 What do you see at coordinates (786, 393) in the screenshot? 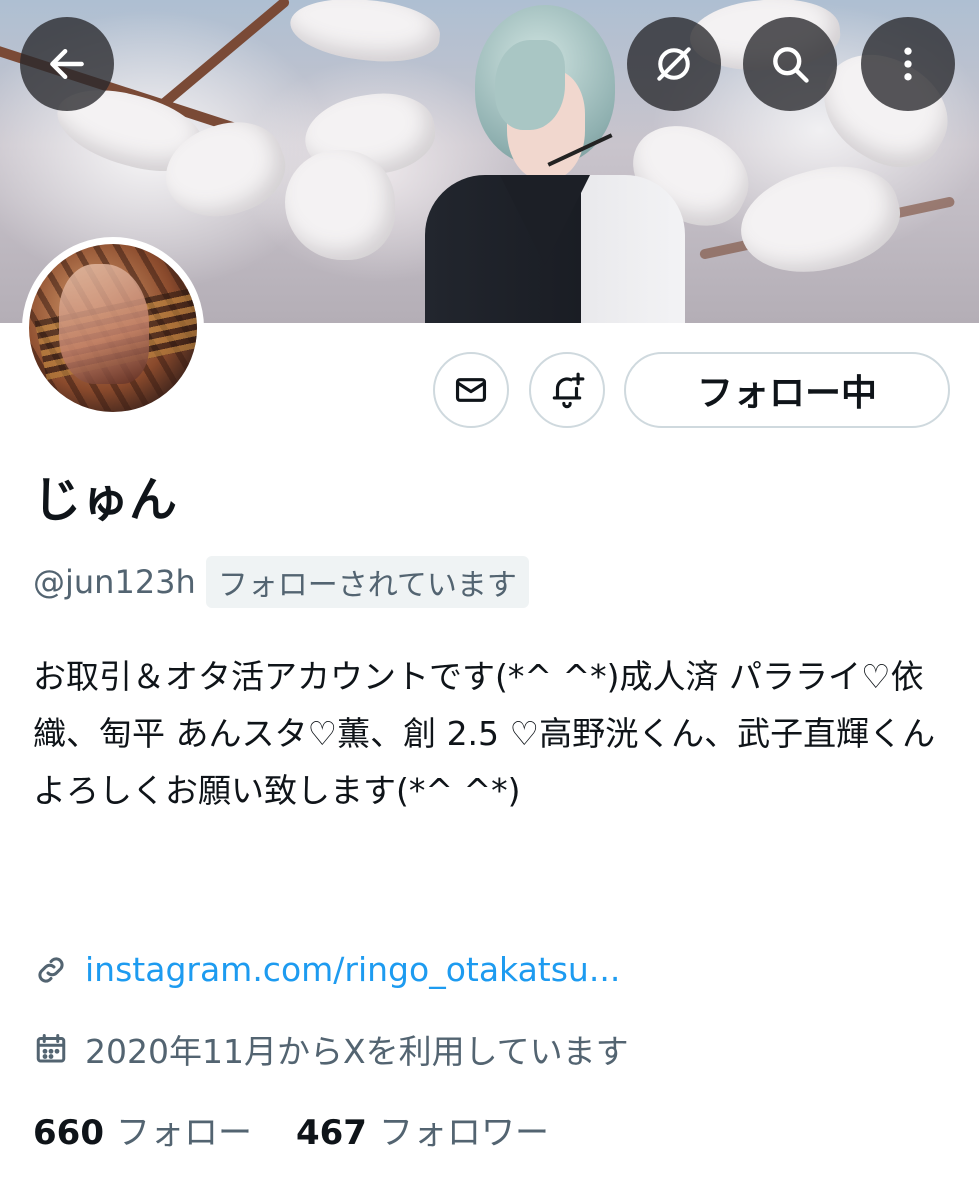
I see `following-button-label: フォロー中` at bounding box center [786, 393].